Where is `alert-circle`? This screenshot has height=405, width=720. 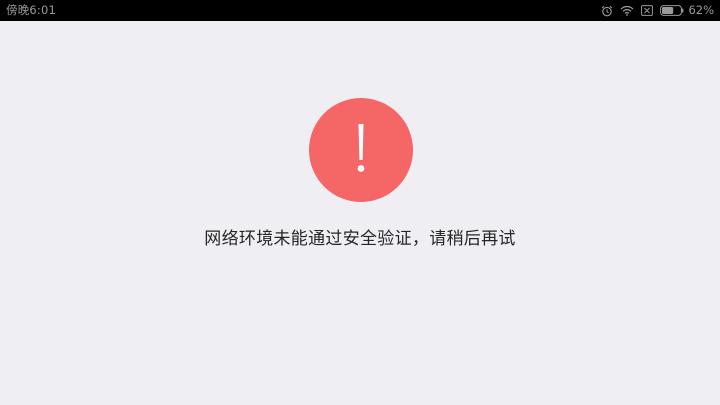 alert-circle is located at coordinates (361, 150).